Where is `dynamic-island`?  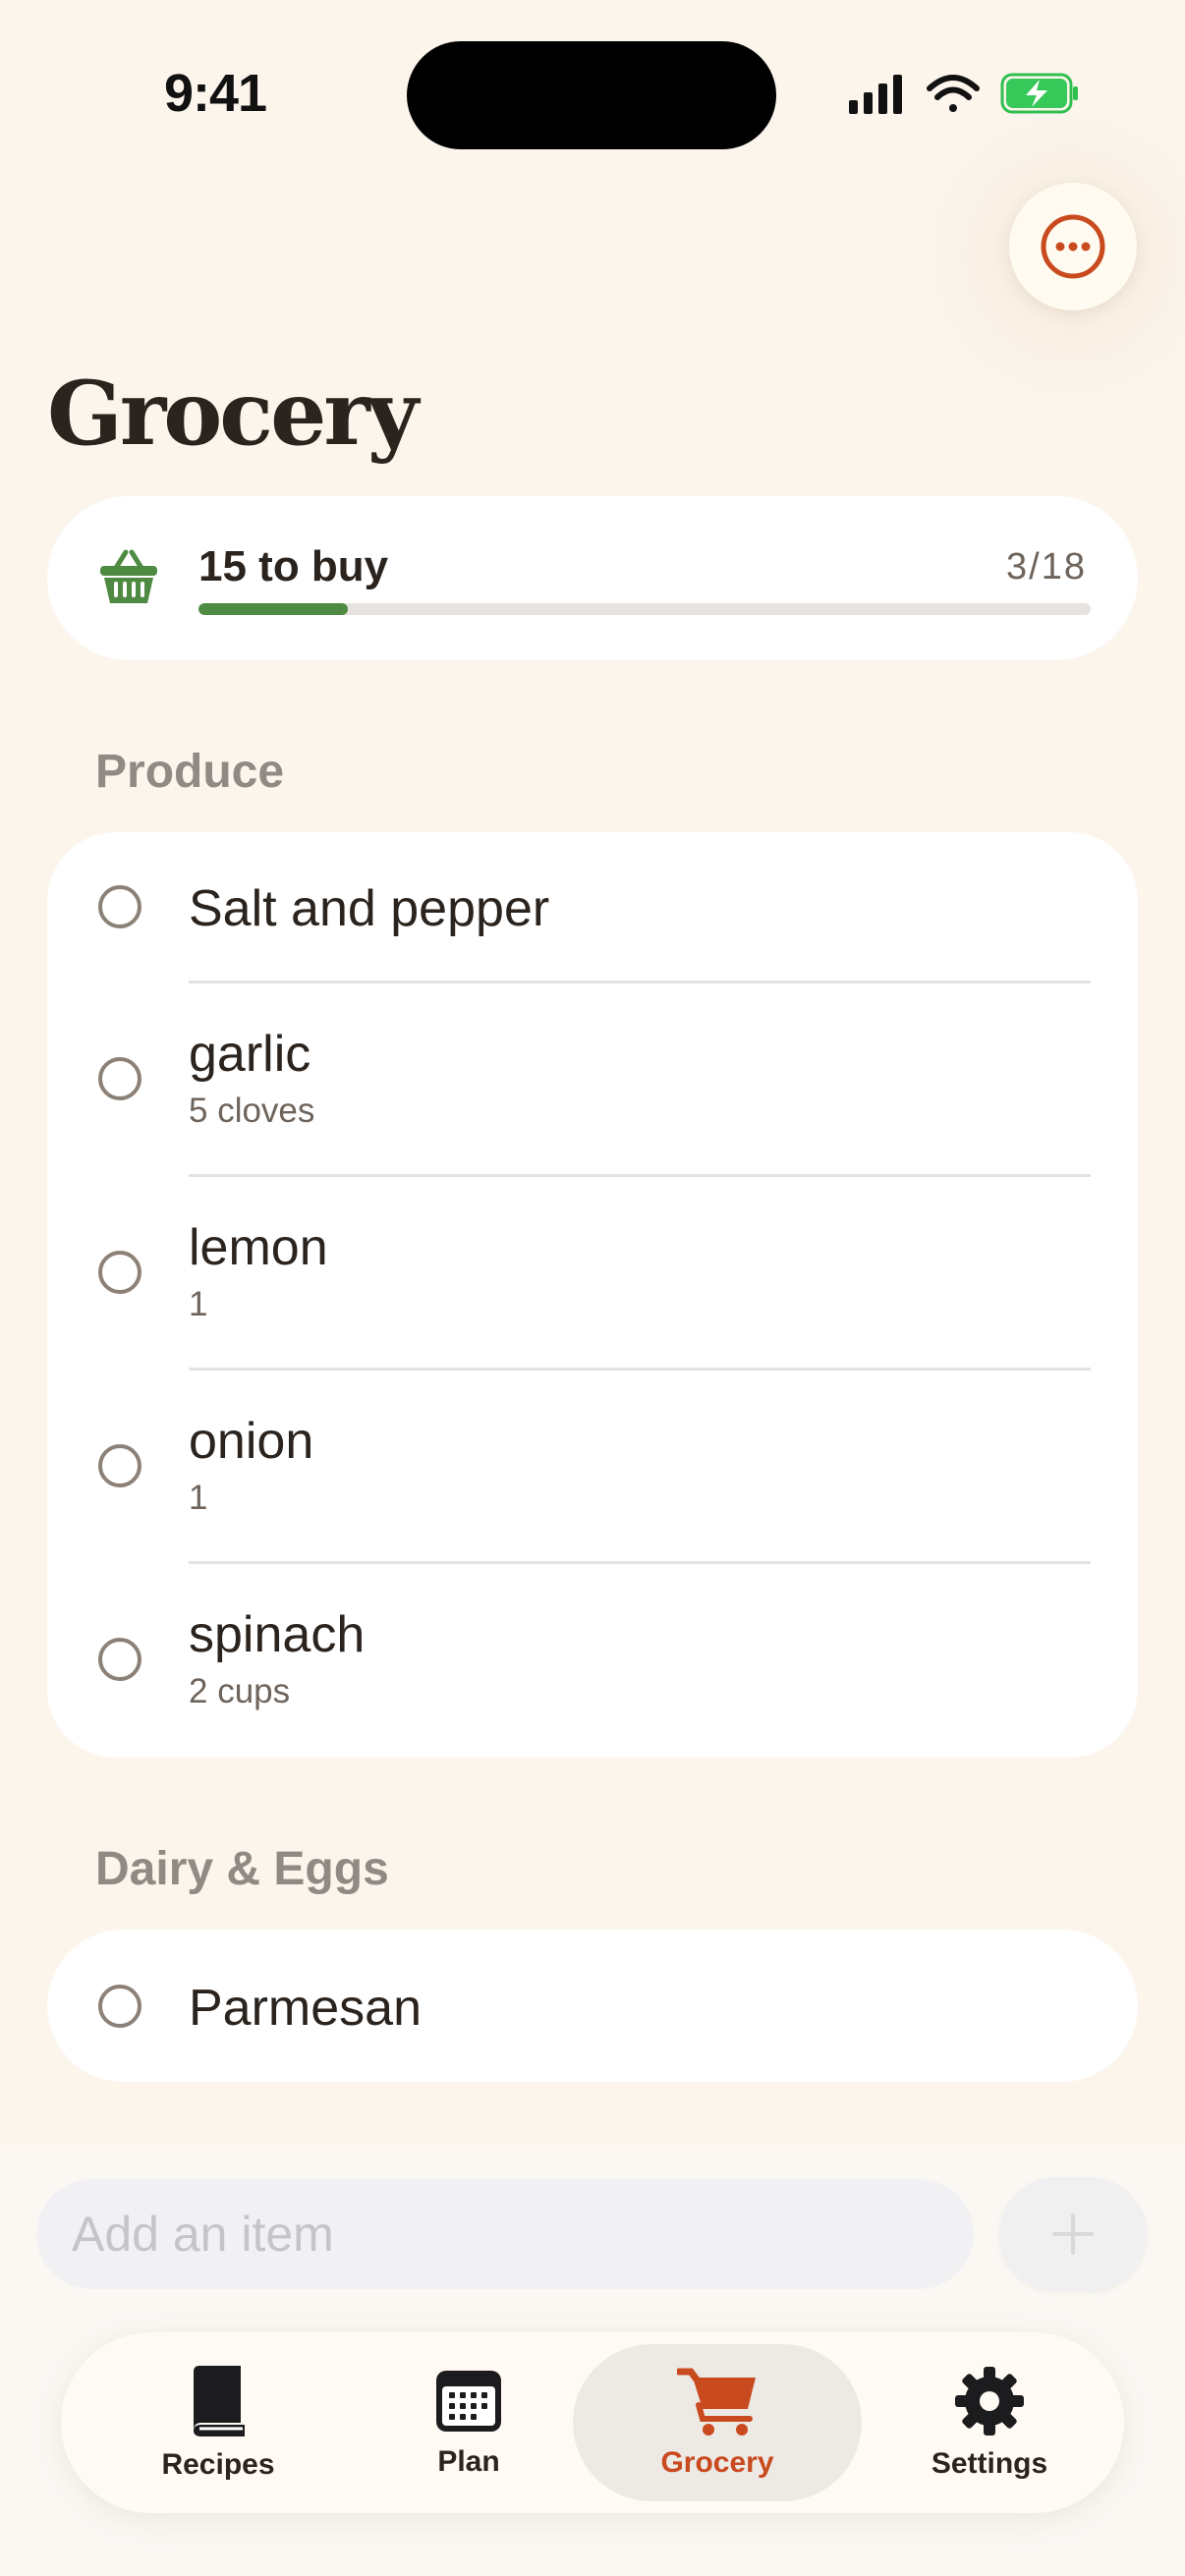 dynamic-island is located at coordinates (592, 95).